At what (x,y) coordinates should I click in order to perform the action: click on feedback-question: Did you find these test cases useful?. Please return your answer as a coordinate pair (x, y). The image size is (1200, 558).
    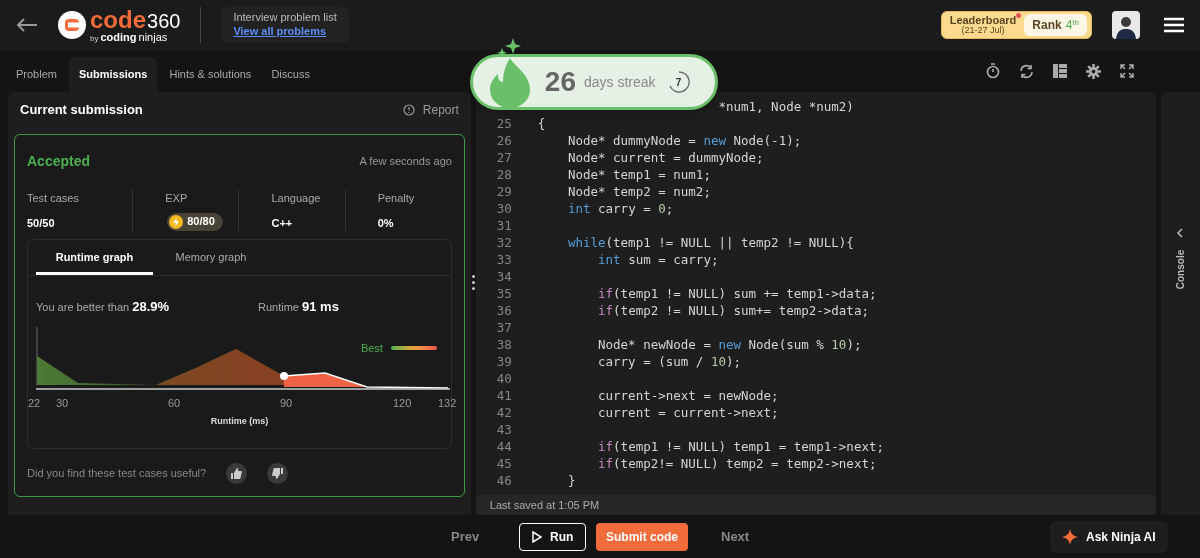
    Looking at the image, I should click on (117, 474).